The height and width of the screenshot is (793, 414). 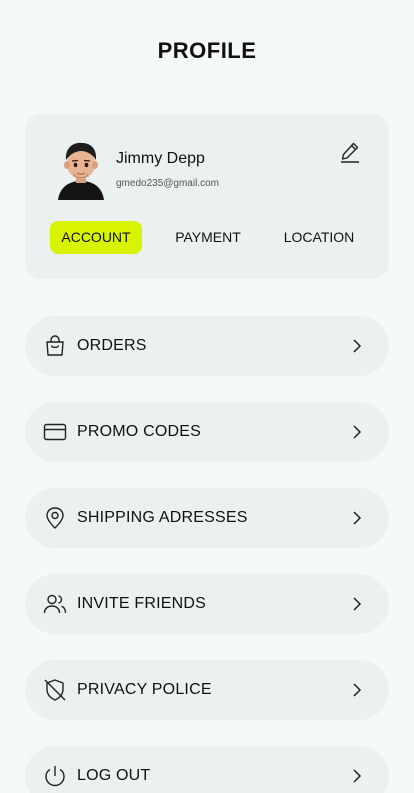 I want to click on profile-email: gmedo235@gmail.com, so click(x=167, y=183).